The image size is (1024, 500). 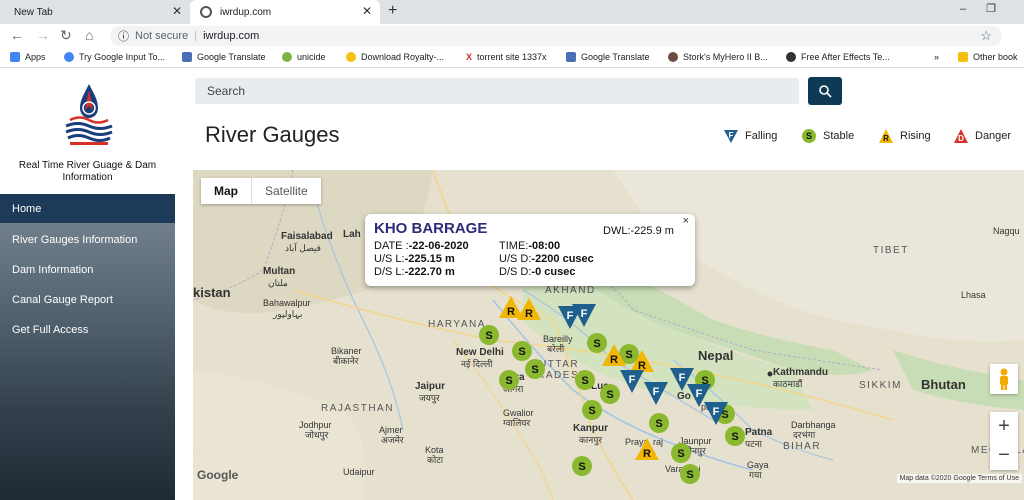 I want to click on map-label: Nepal, so click(x=716, y=355).